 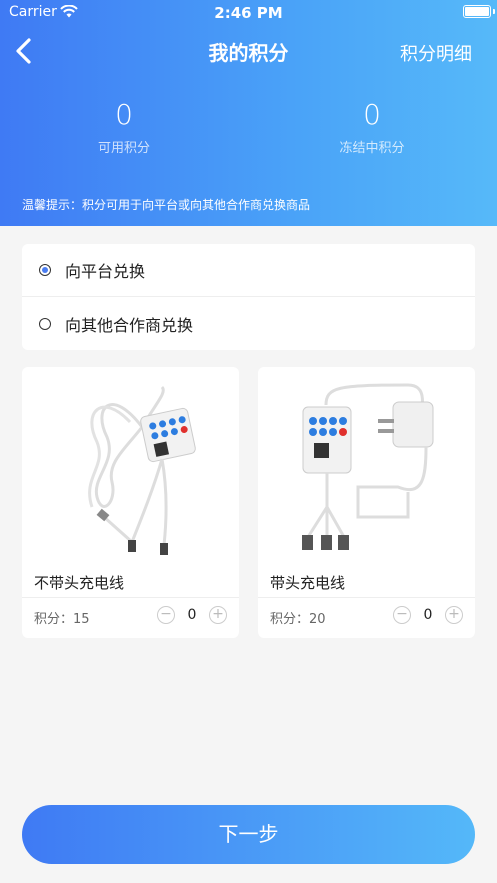 What do you see at coordinates (166, 205) in the screenshot?
I see `tip-text: 温馨提示：积分可用于向平台或向其他合作商兑换商品` at bounding box center [166, 205].